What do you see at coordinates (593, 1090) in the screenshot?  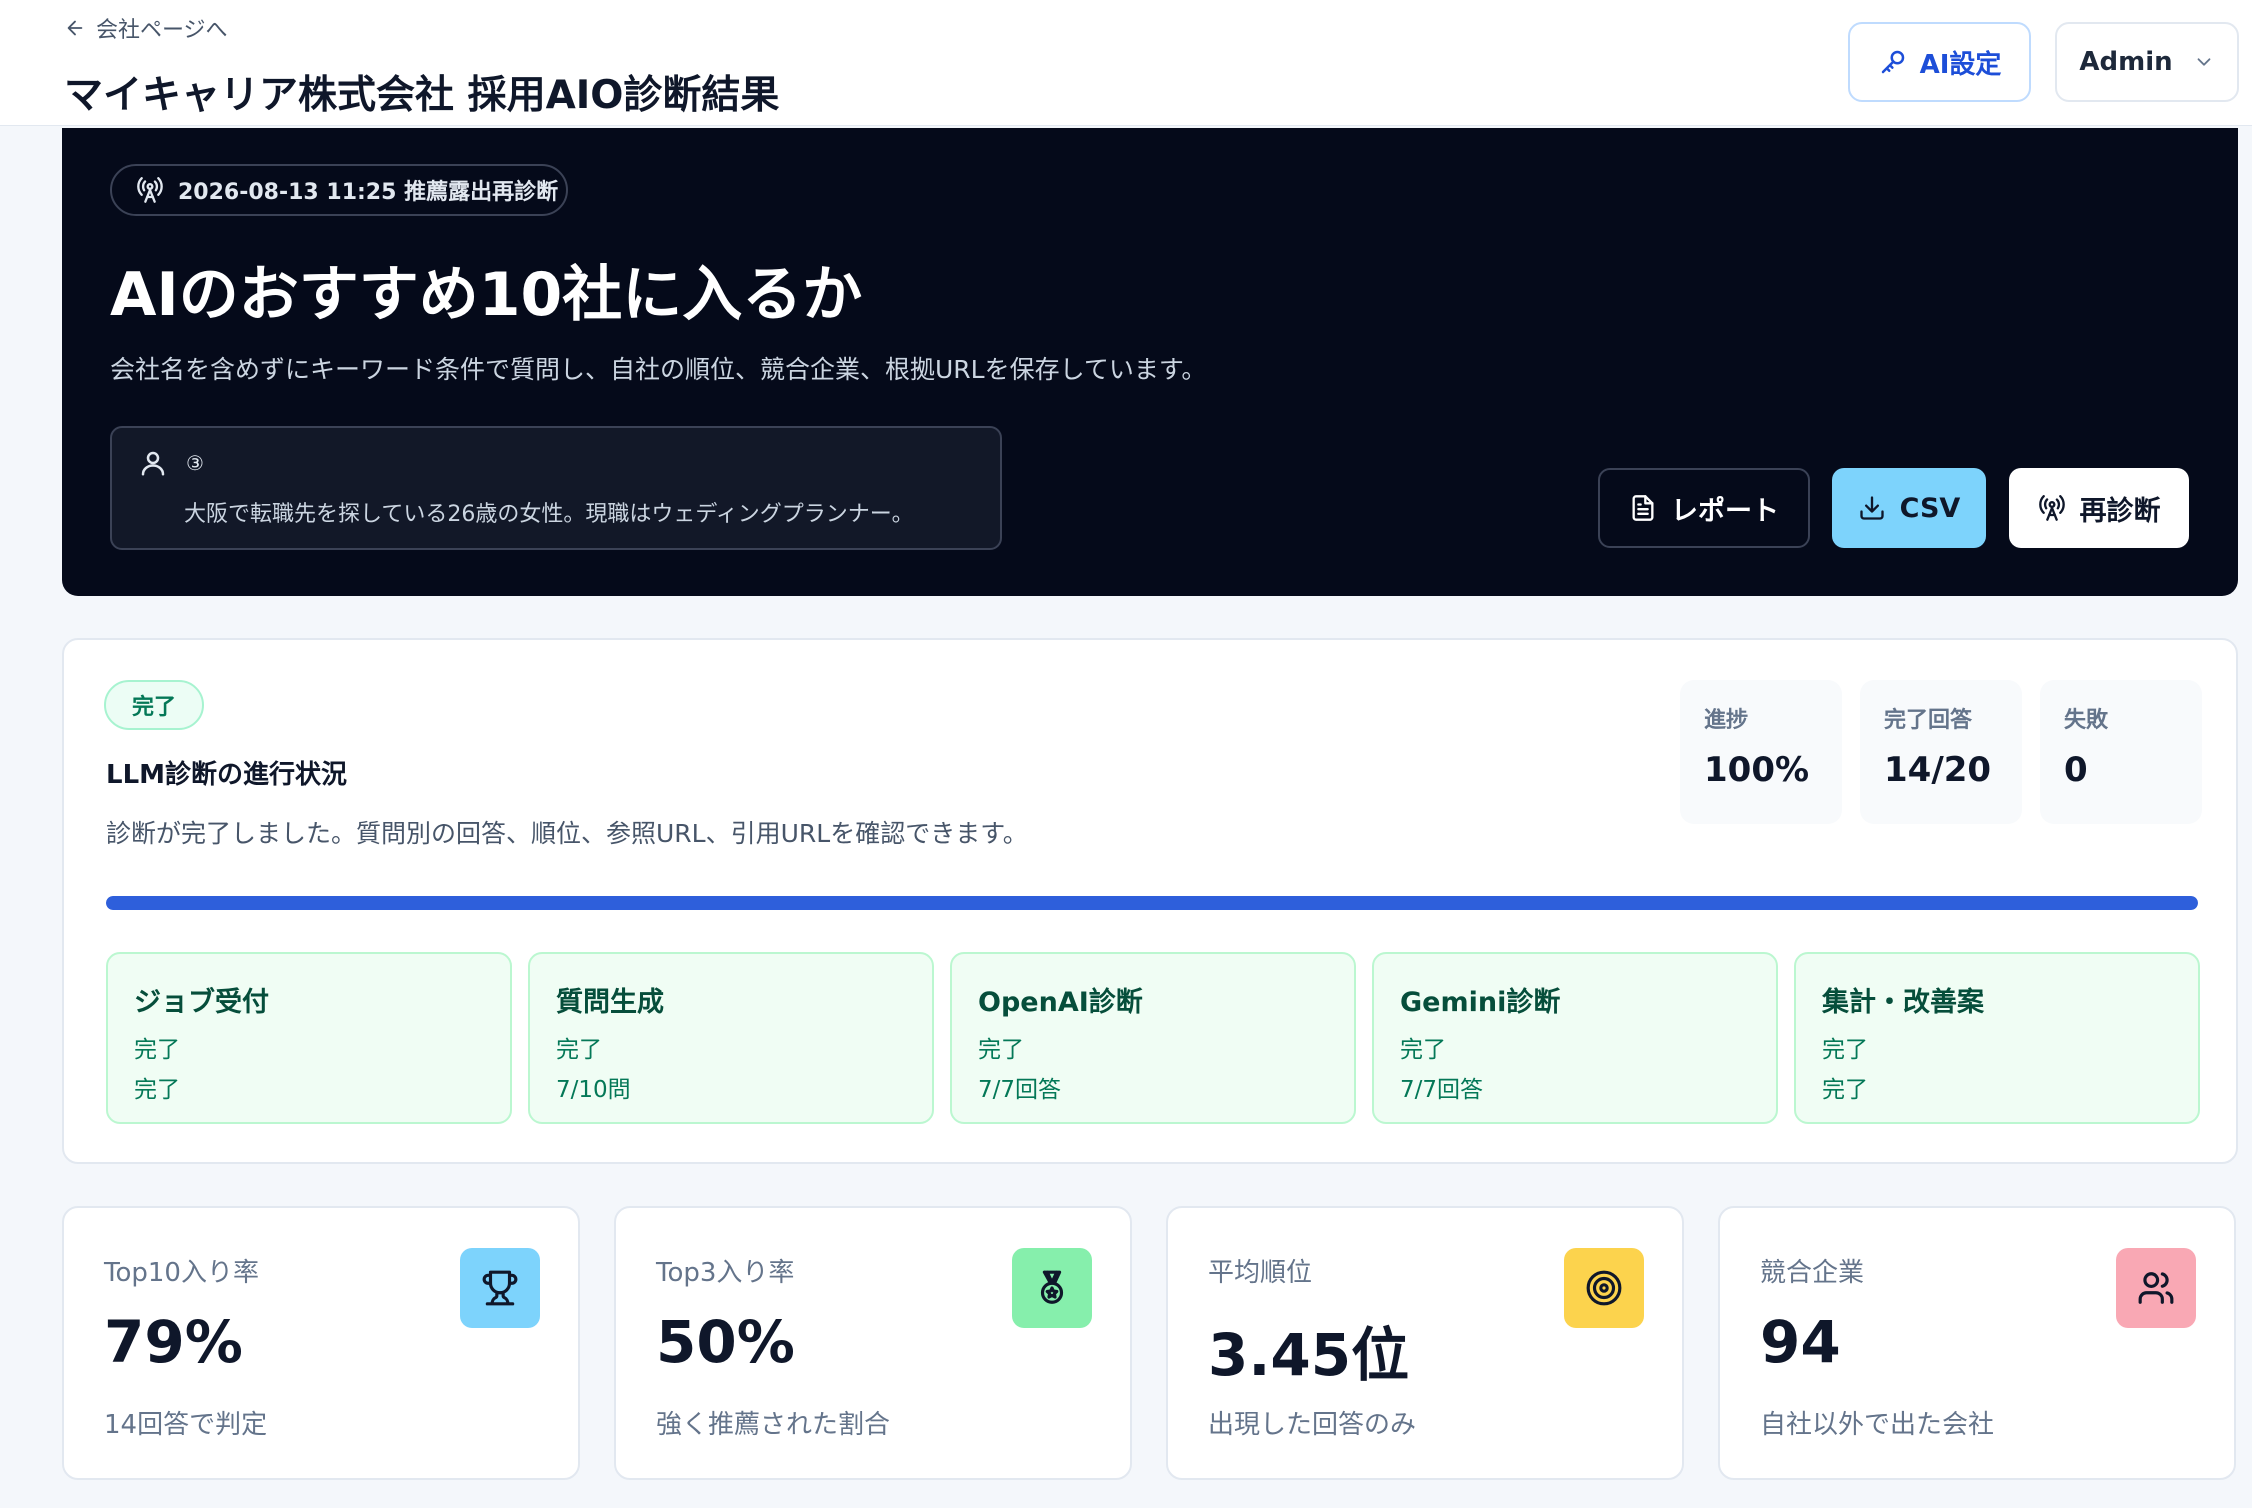 I see `step-detail: 7/10問` at bounding box center [593, 1090].